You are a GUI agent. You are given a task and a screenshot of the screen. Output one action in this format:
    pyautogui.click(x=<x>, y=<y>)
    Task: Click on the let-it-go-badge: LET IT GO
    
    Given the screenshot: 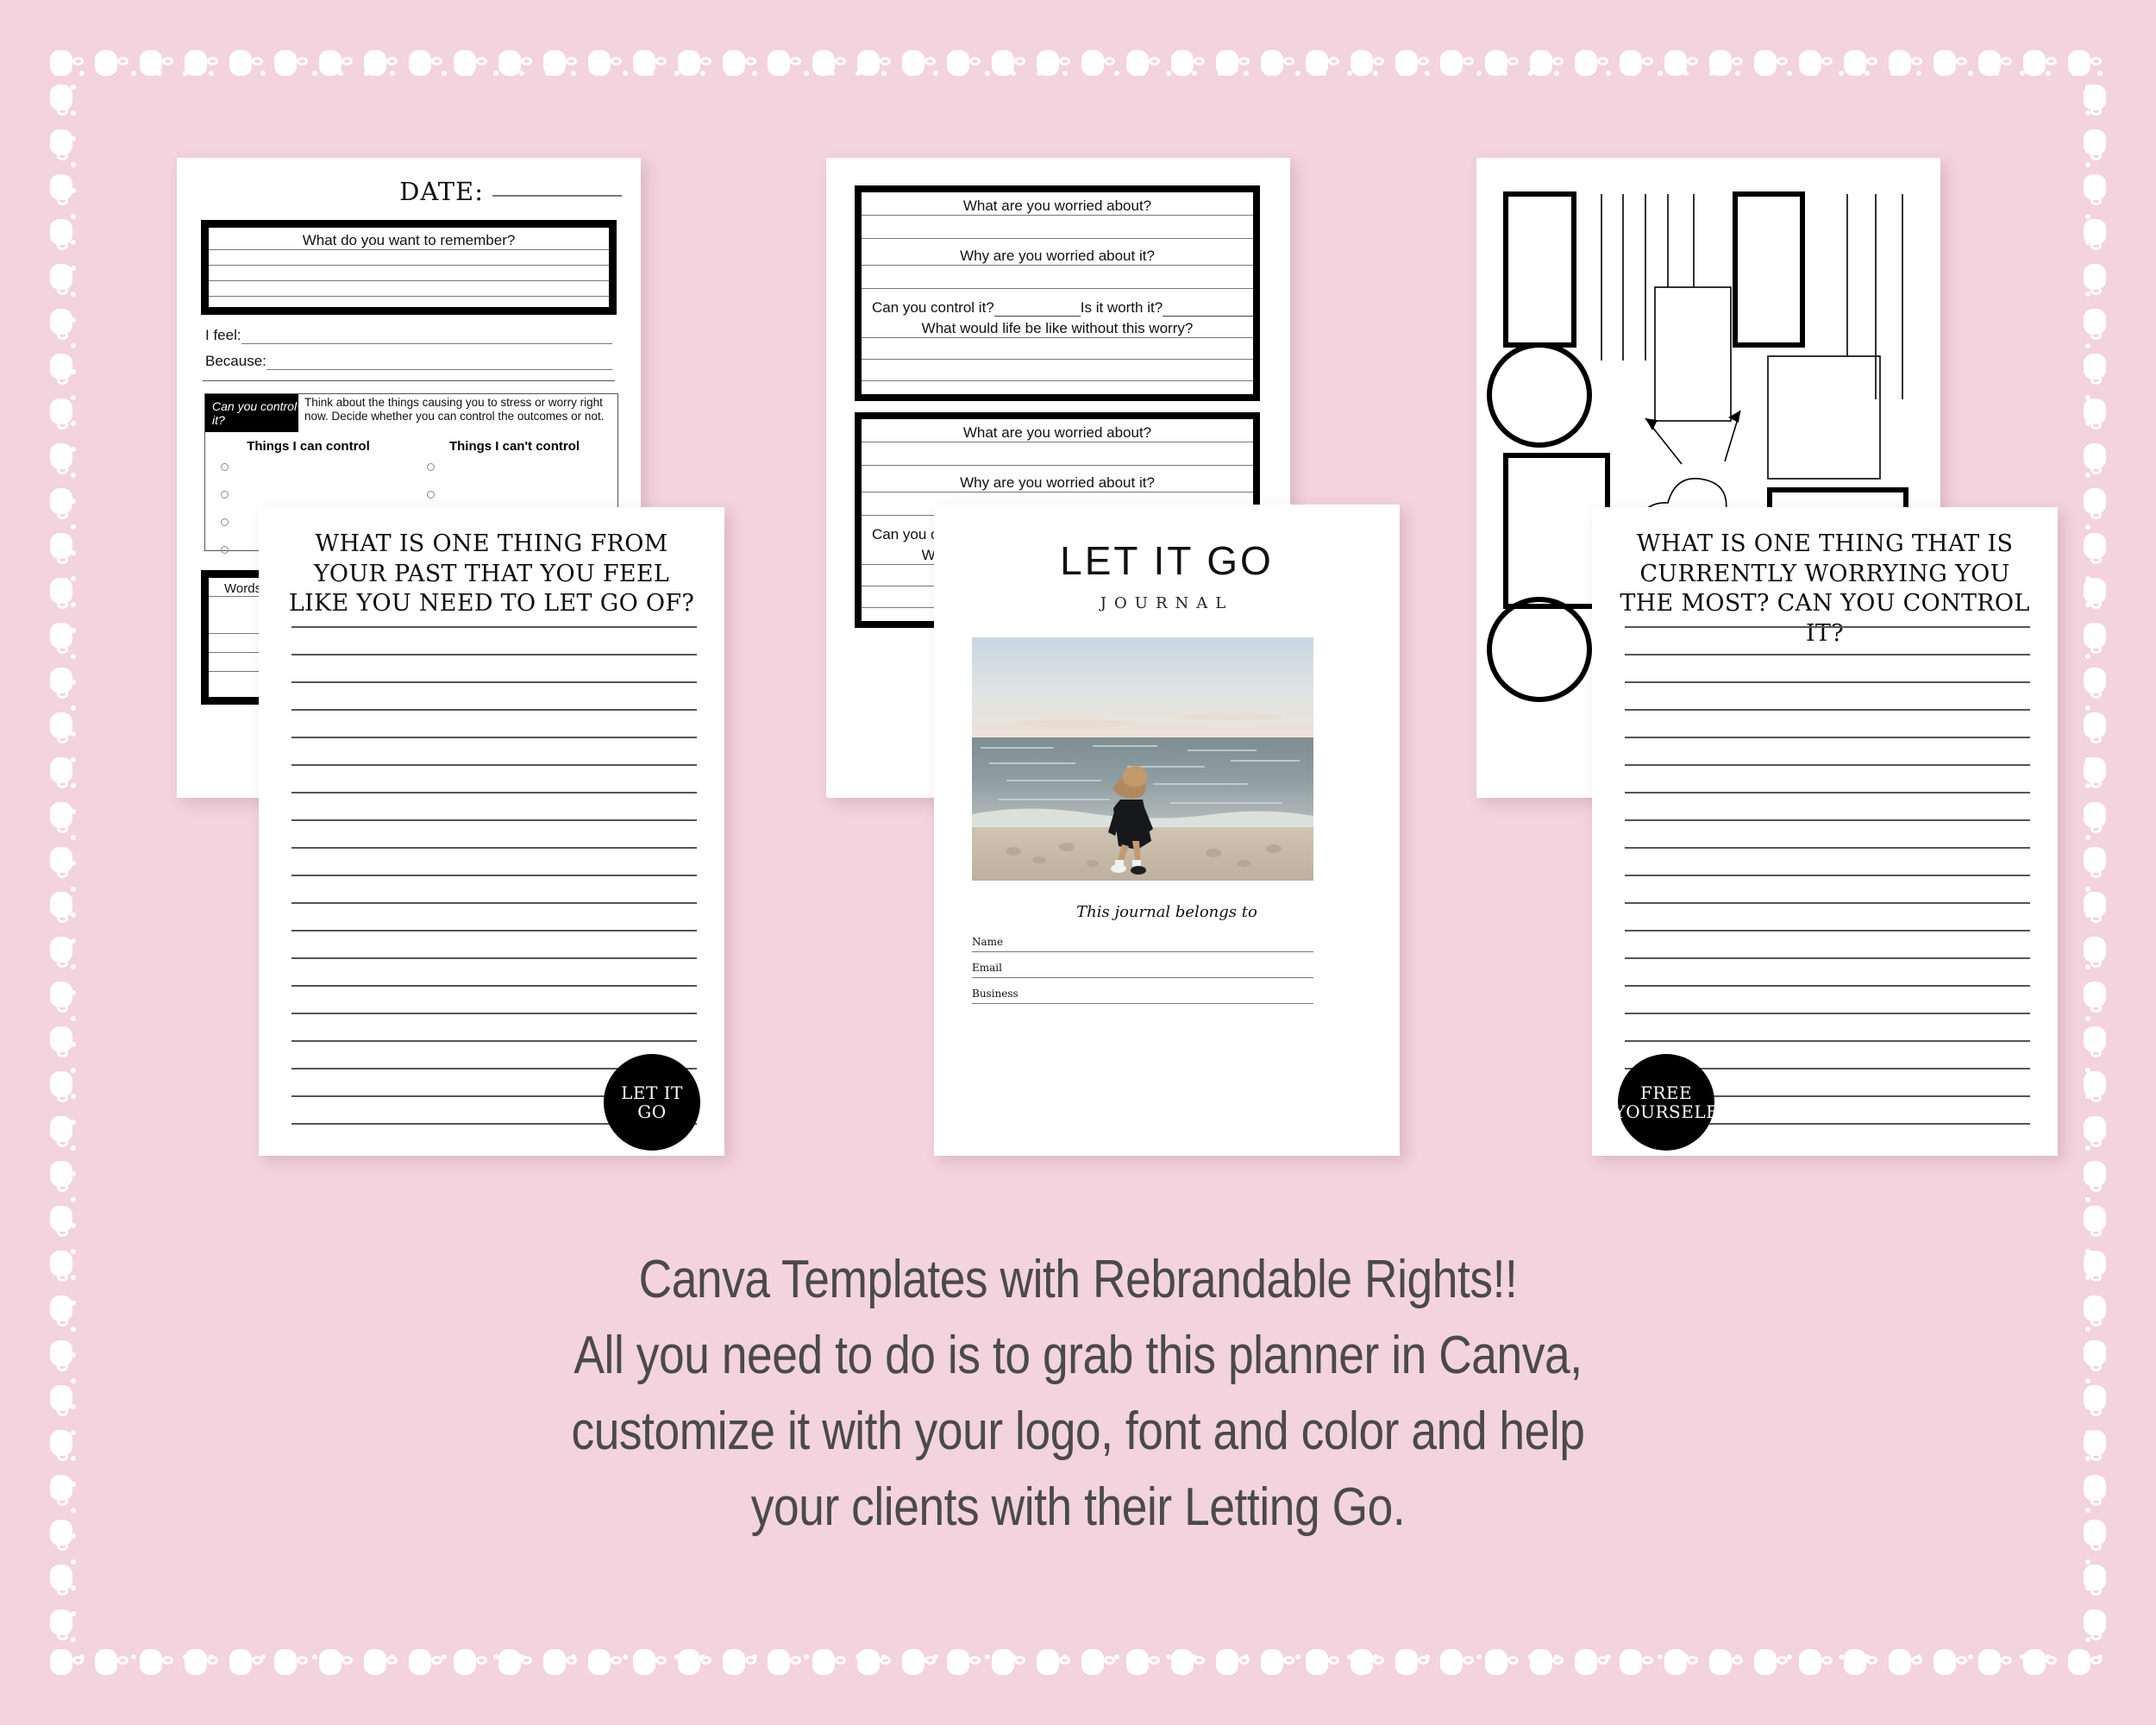 What is the action you would take?
    pyautogui.click(x=652, y=1103)
    